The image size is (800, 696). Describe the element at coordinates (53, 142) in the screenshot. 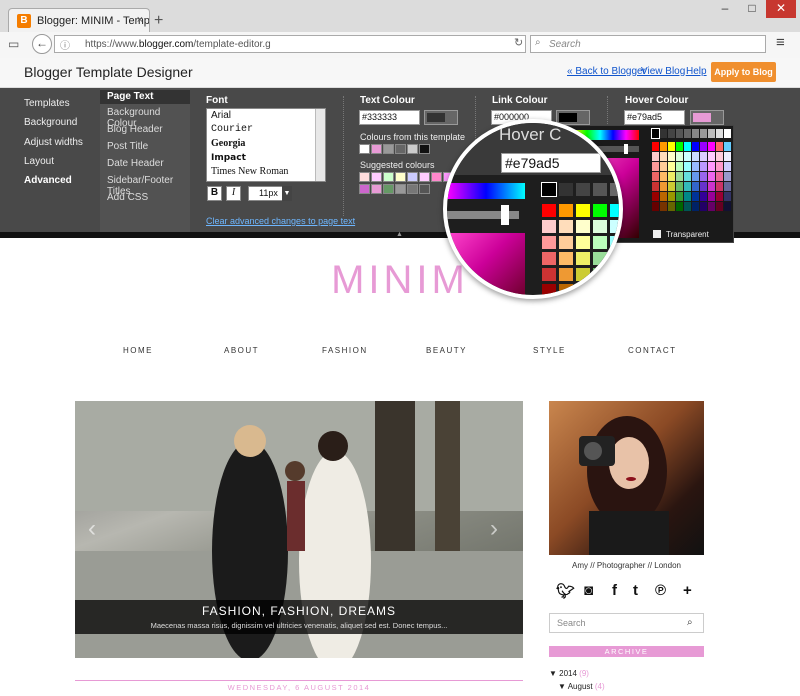

I see `nav-adjust-widths: Adjust widths` at that location.